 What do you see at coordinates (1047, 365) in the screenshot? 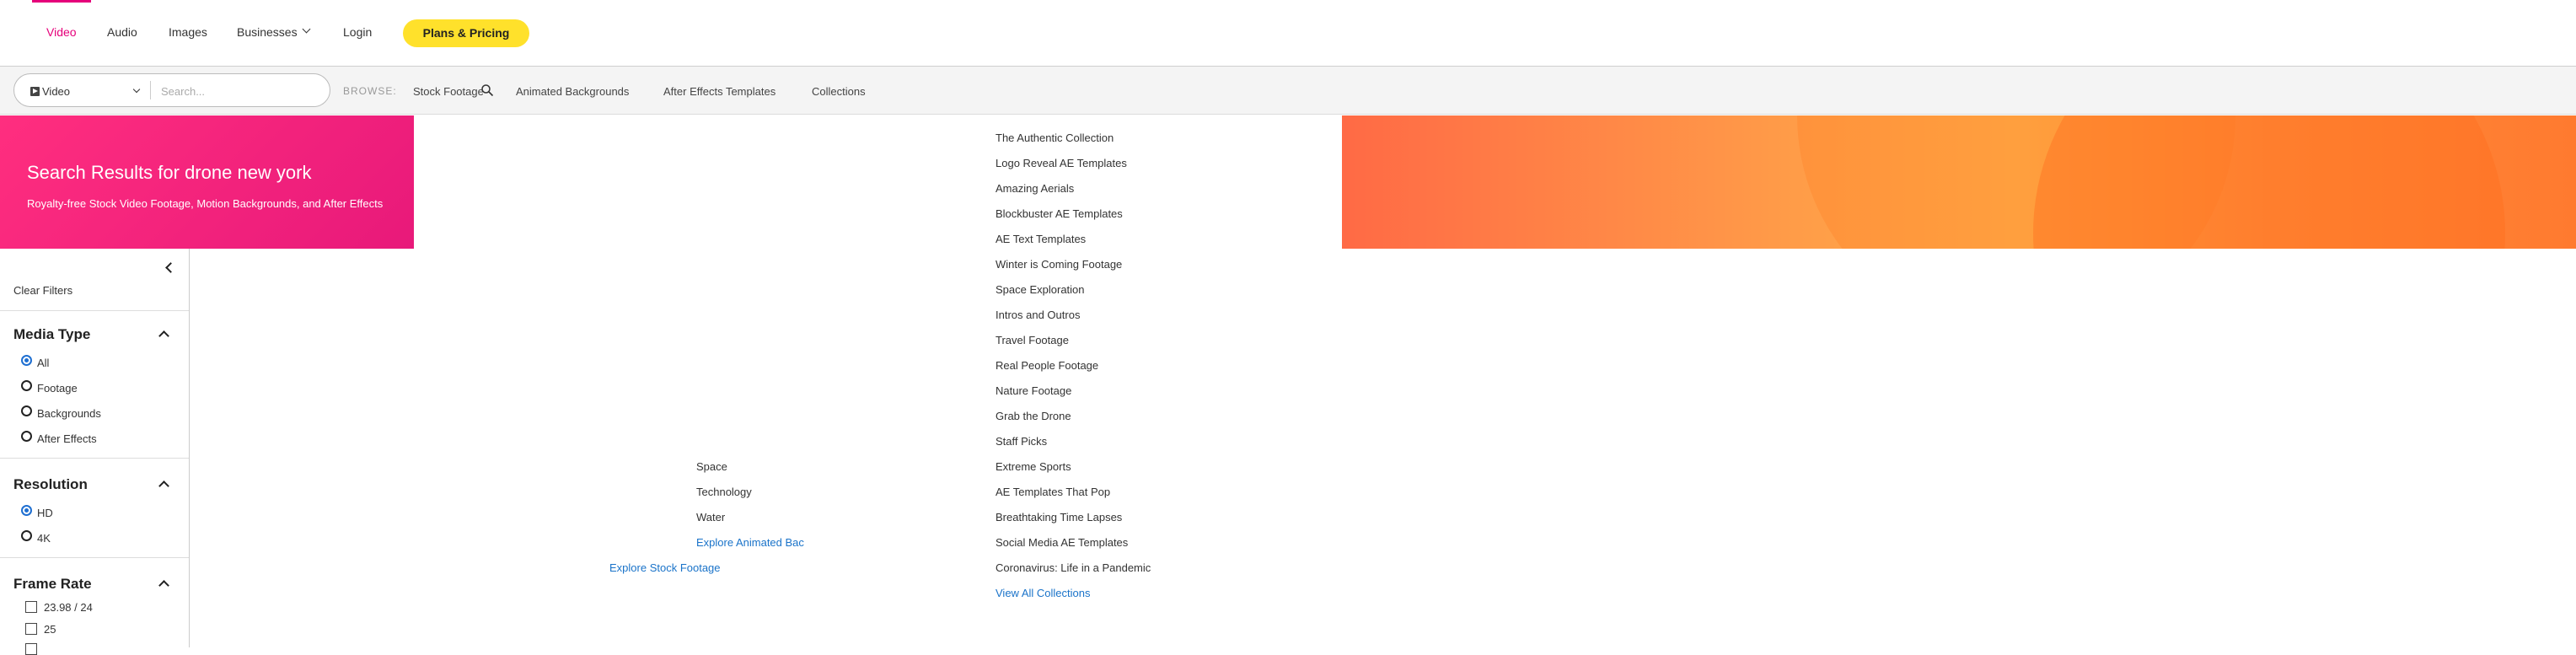
I see `collection-link: Real People Footage` at bounding box center [1047, 365].